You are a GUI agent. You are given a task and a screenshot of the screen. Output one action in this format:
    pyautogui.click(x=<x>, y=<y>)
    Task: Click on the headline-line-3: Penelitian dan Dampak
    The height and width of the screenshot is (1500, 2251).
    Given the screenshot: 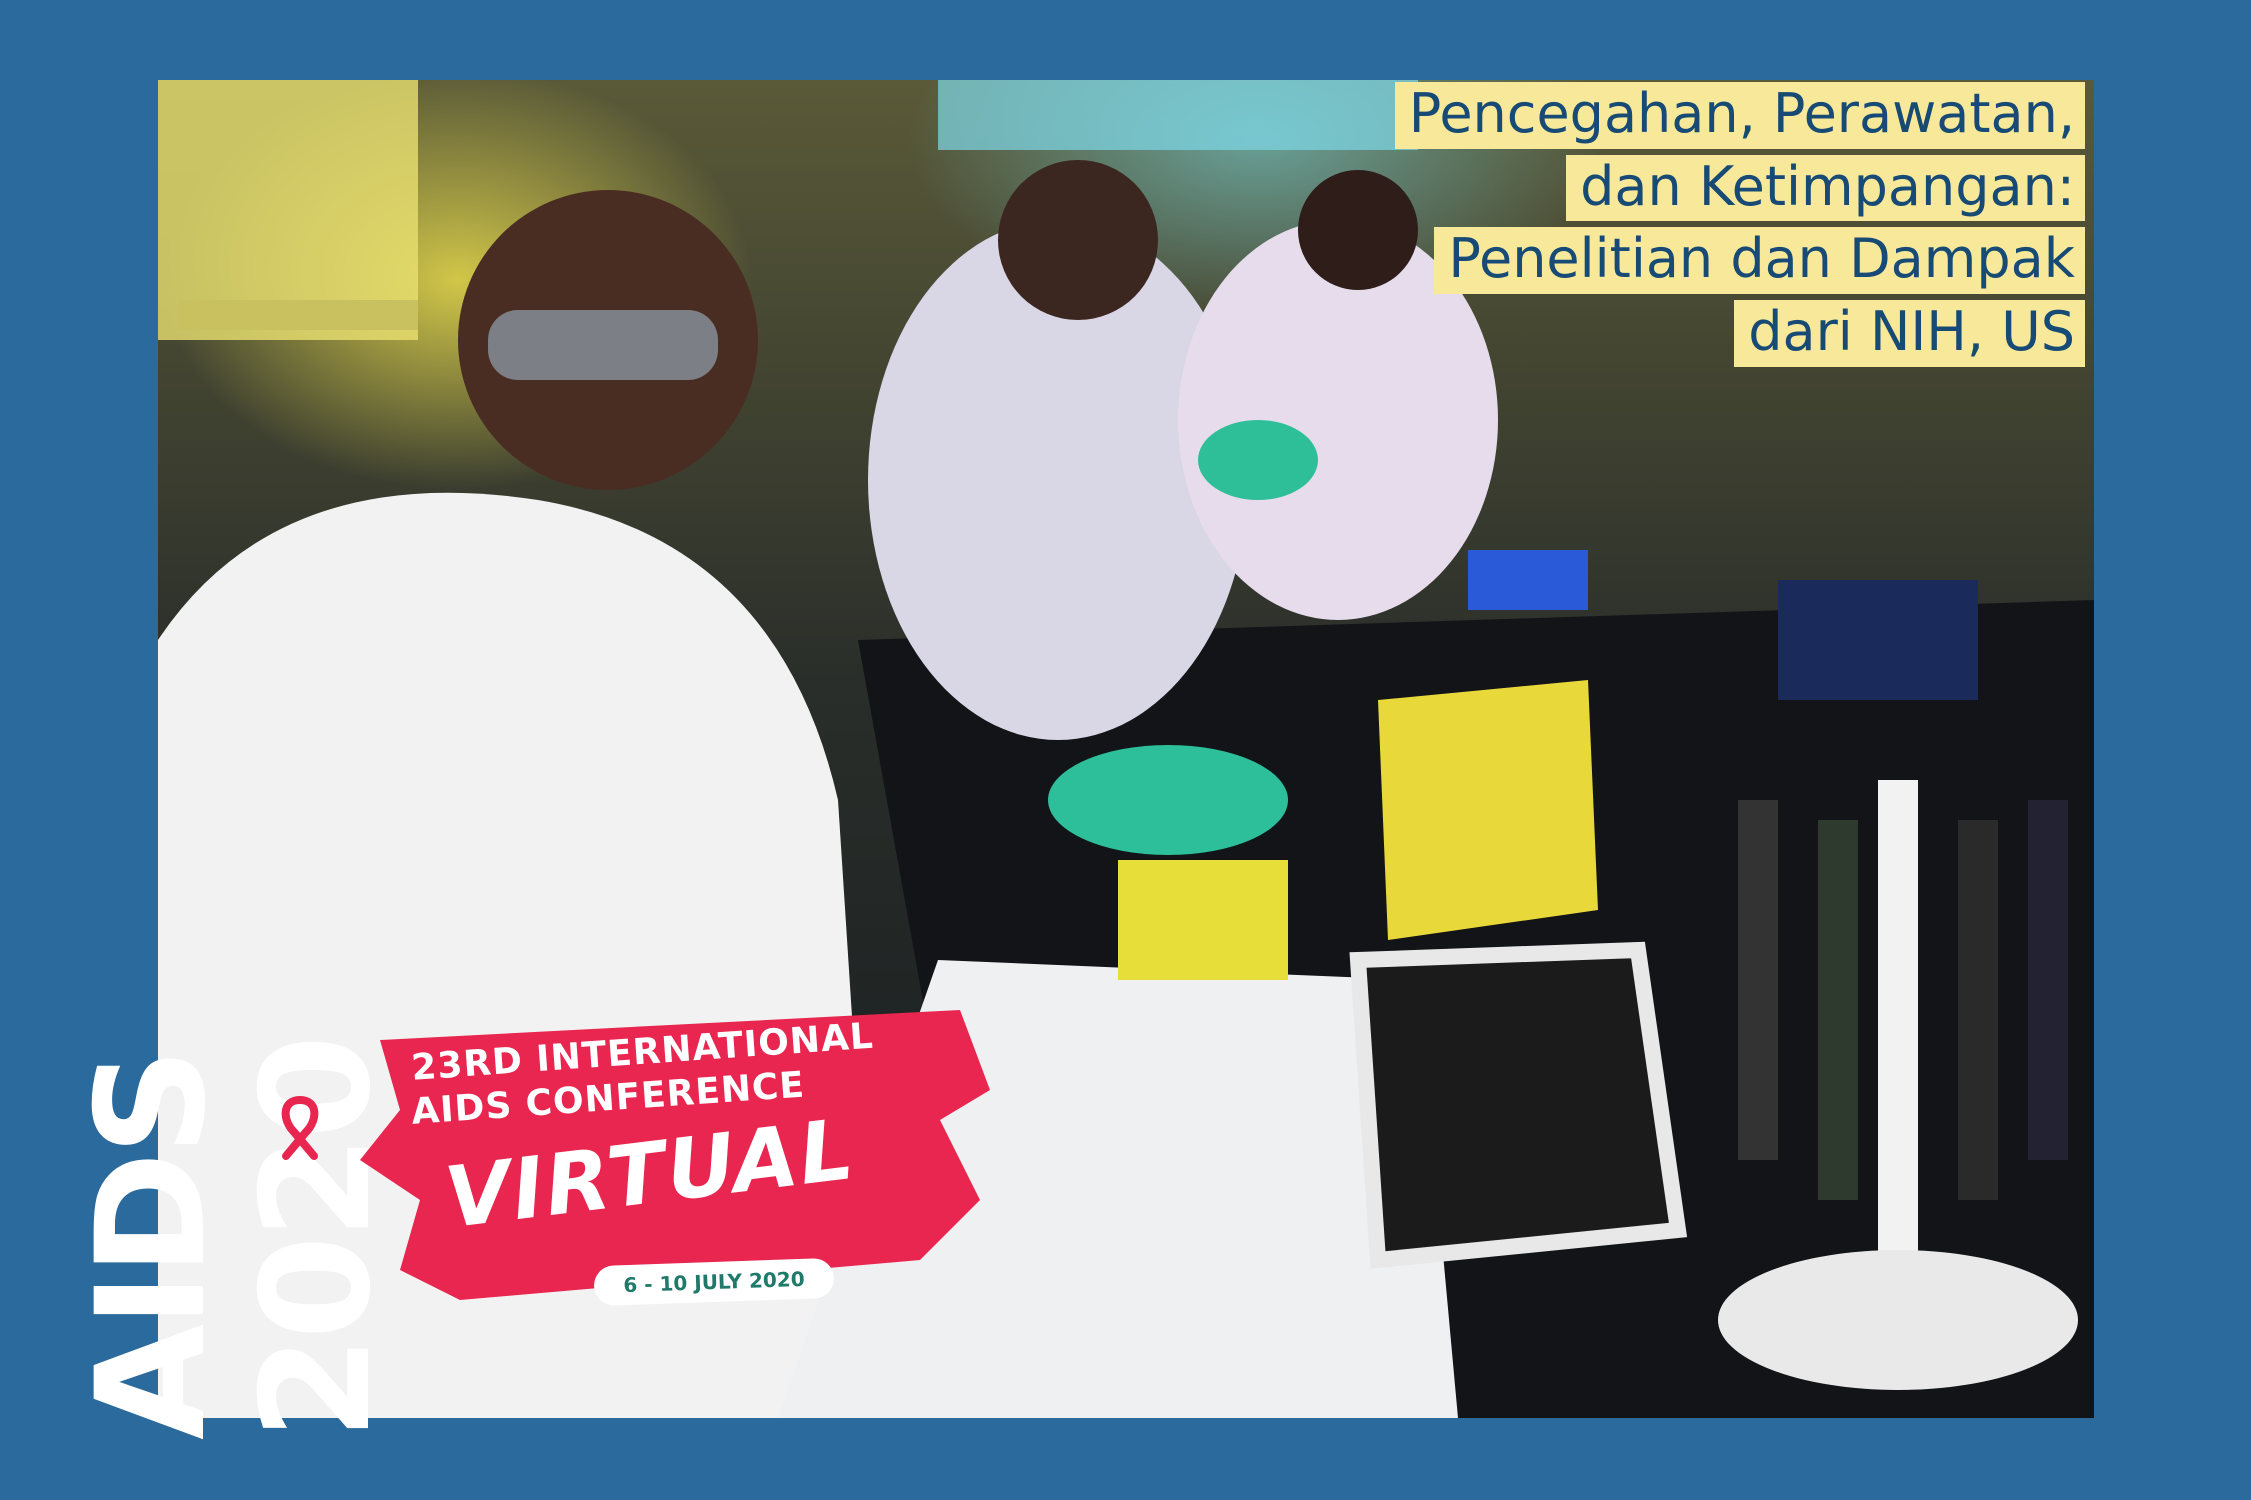 What is the action you would take?
    pyautogui.click(x=1759, y=261)
    